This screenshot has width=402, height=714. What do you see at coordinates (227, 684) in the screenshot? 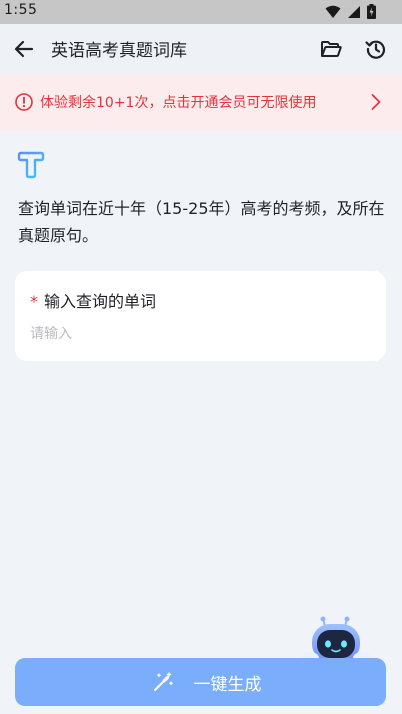
I see `generate-button-label: 一键生成` at bounding box center [227, 684].